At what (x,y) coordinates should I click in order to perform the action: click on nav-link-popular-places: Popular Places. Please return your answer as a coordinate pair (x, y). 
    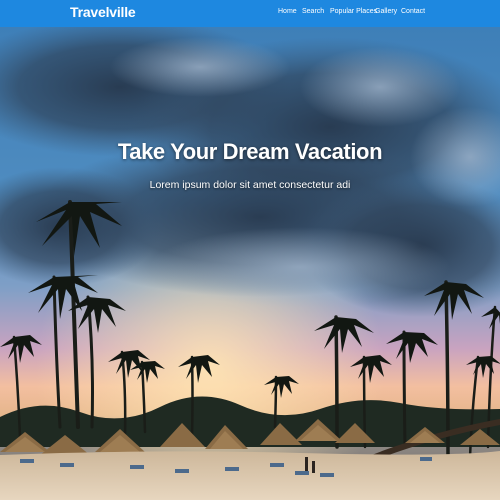
    Looking at the image, I should click on (353, 11).